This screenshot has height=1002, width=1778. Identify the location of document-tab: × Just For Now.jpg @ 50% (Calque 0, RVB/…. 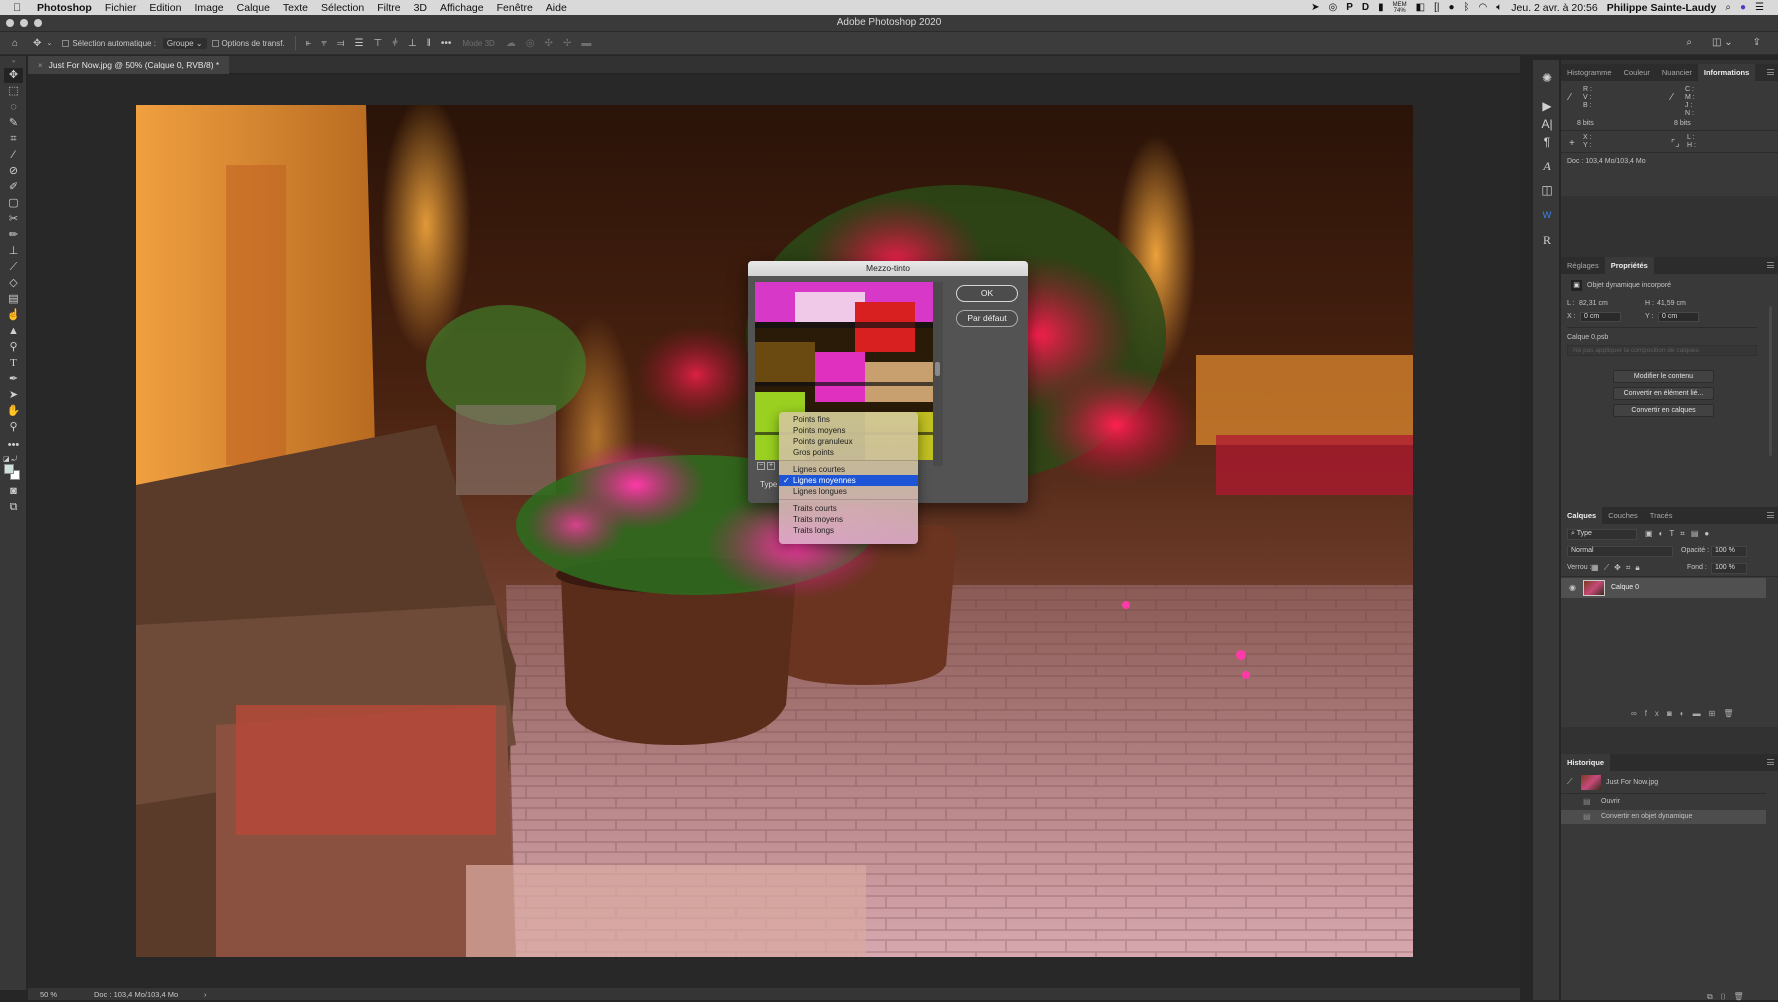
(129, 65).